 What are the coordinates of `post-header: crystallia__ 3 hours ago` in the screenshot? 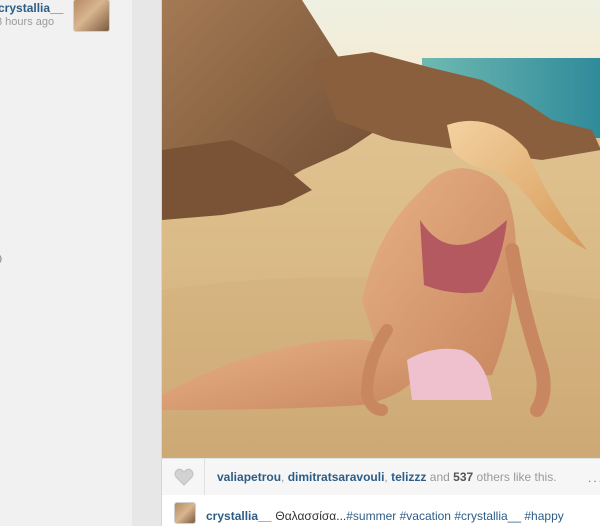 It's located at (66, 17).